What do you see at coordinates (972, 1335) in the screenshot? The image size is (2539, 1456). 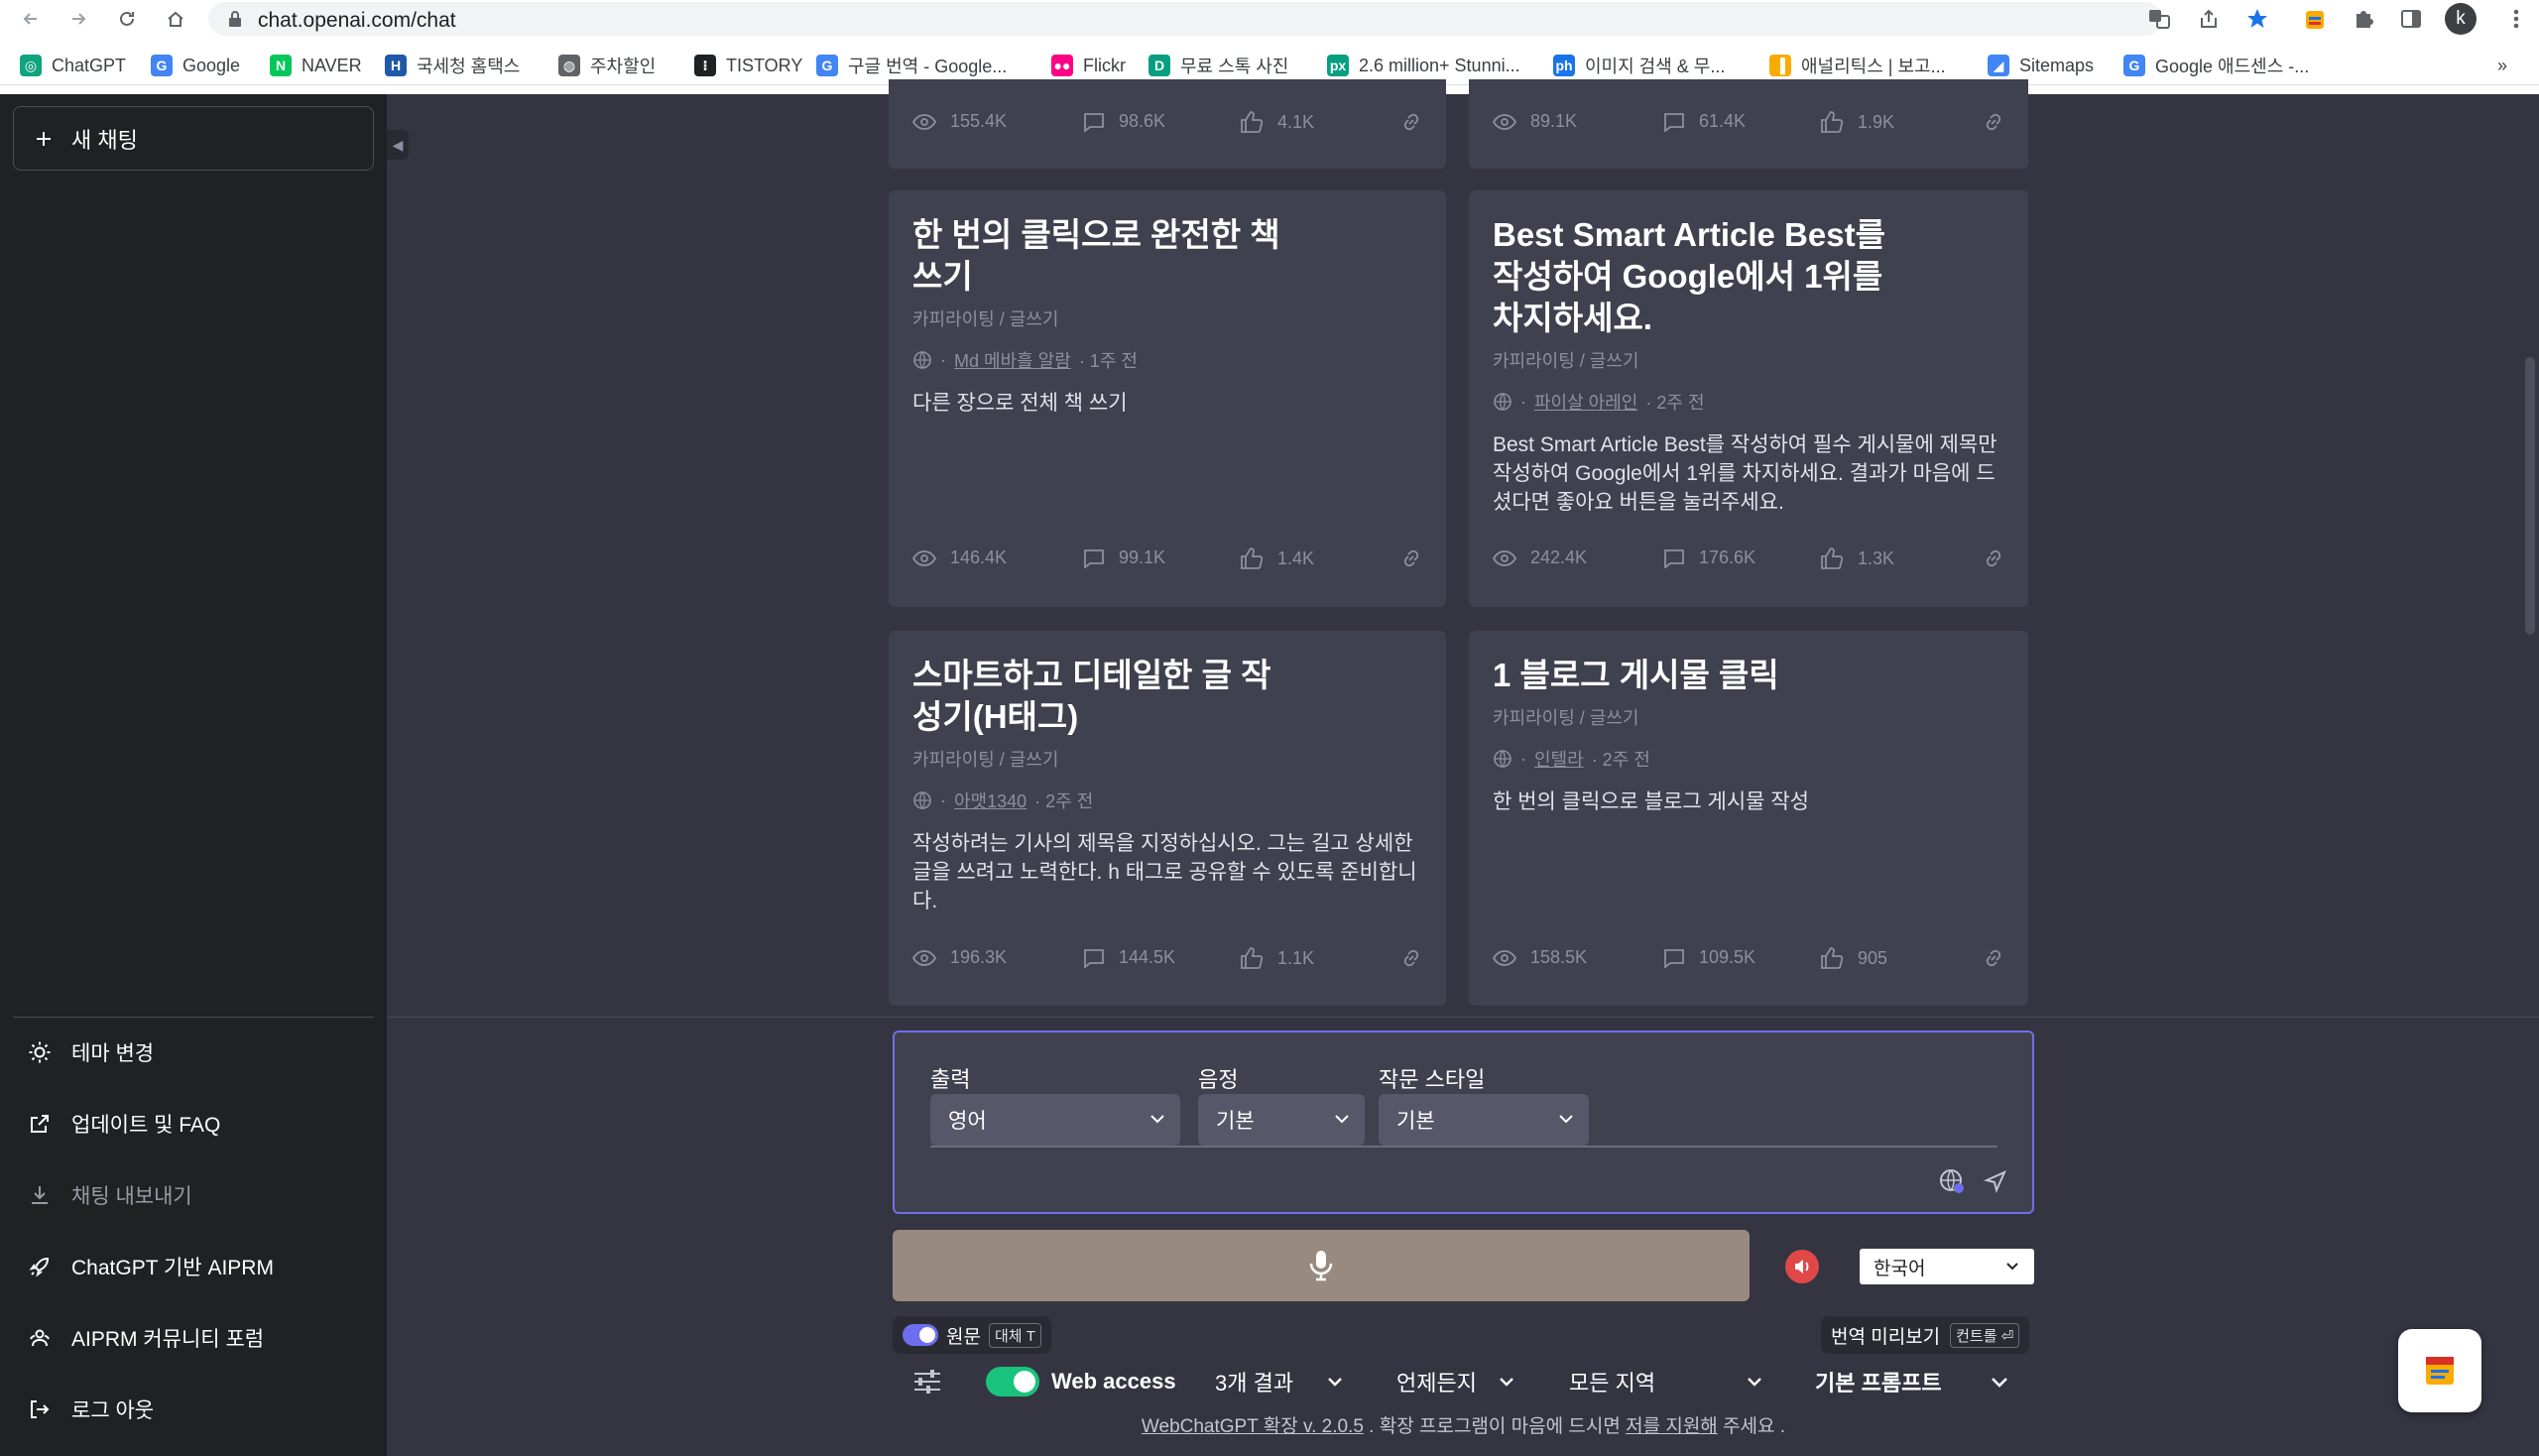 I see `original-text-toggle: 원문 대체 T` at bounding box center [972, 1335].